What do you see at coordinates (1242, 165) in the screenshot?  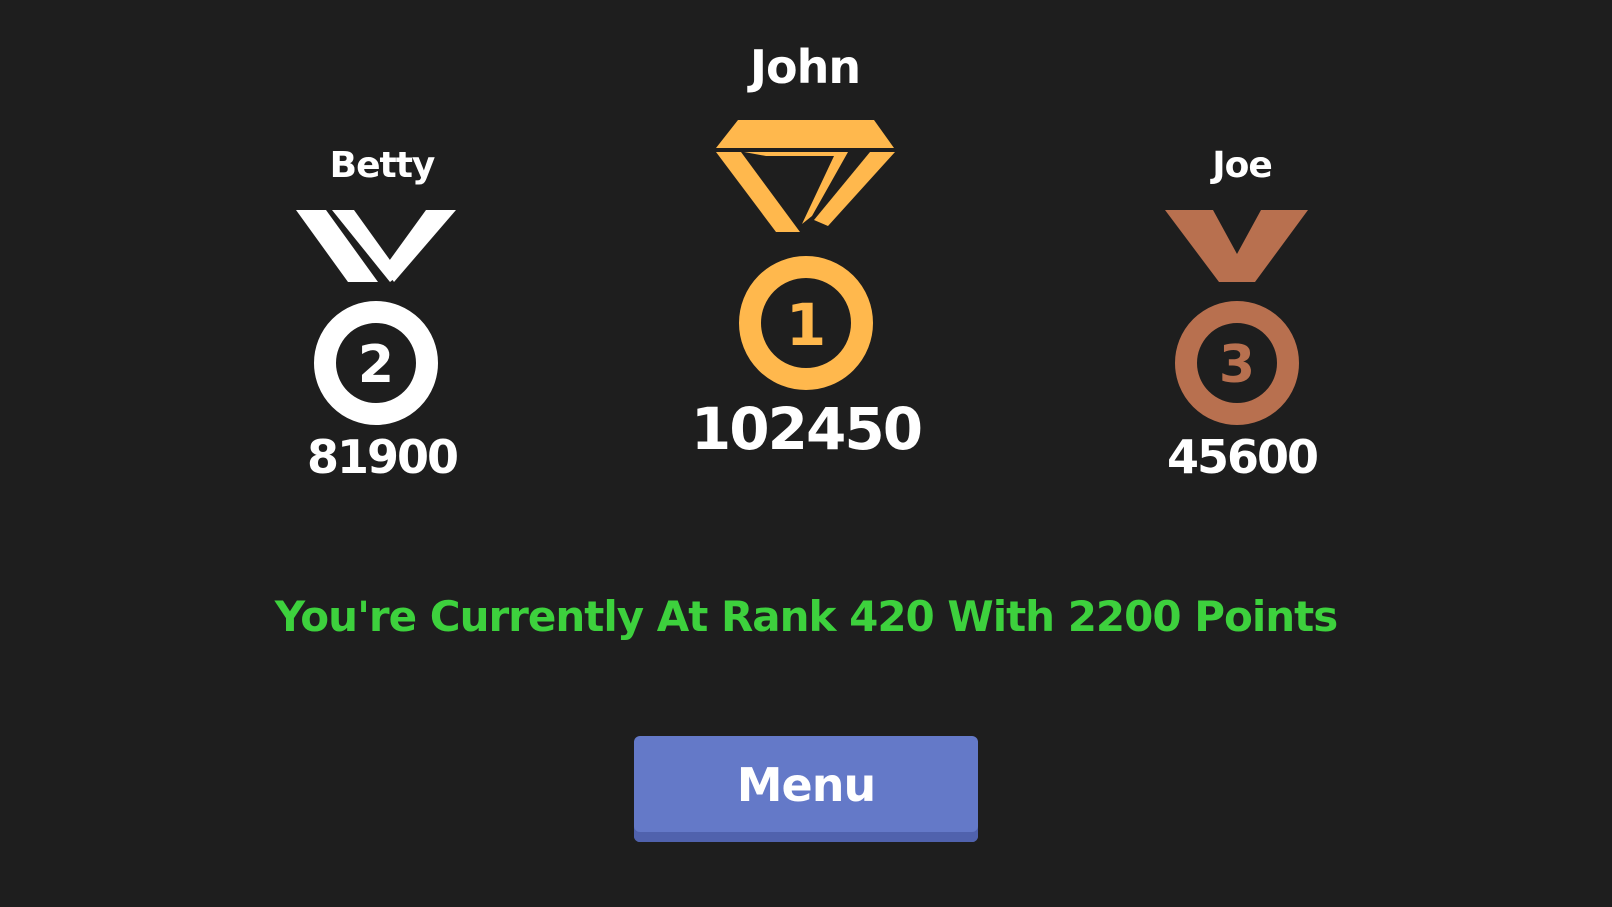 I see `third-place-name: Joe` at bounding box center [1242, 165].